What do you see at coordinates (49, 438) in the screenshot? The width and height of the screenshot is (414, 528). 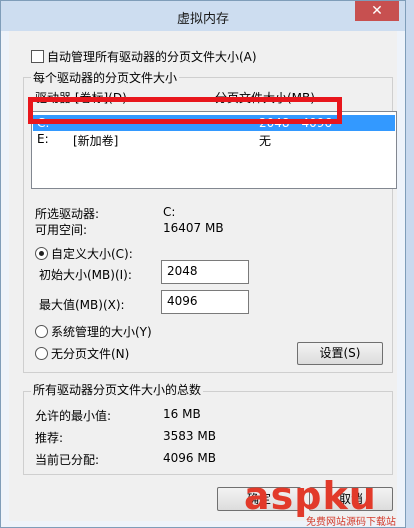 I see `recommended-label: 推荐:` at bounding box center [49, 438].